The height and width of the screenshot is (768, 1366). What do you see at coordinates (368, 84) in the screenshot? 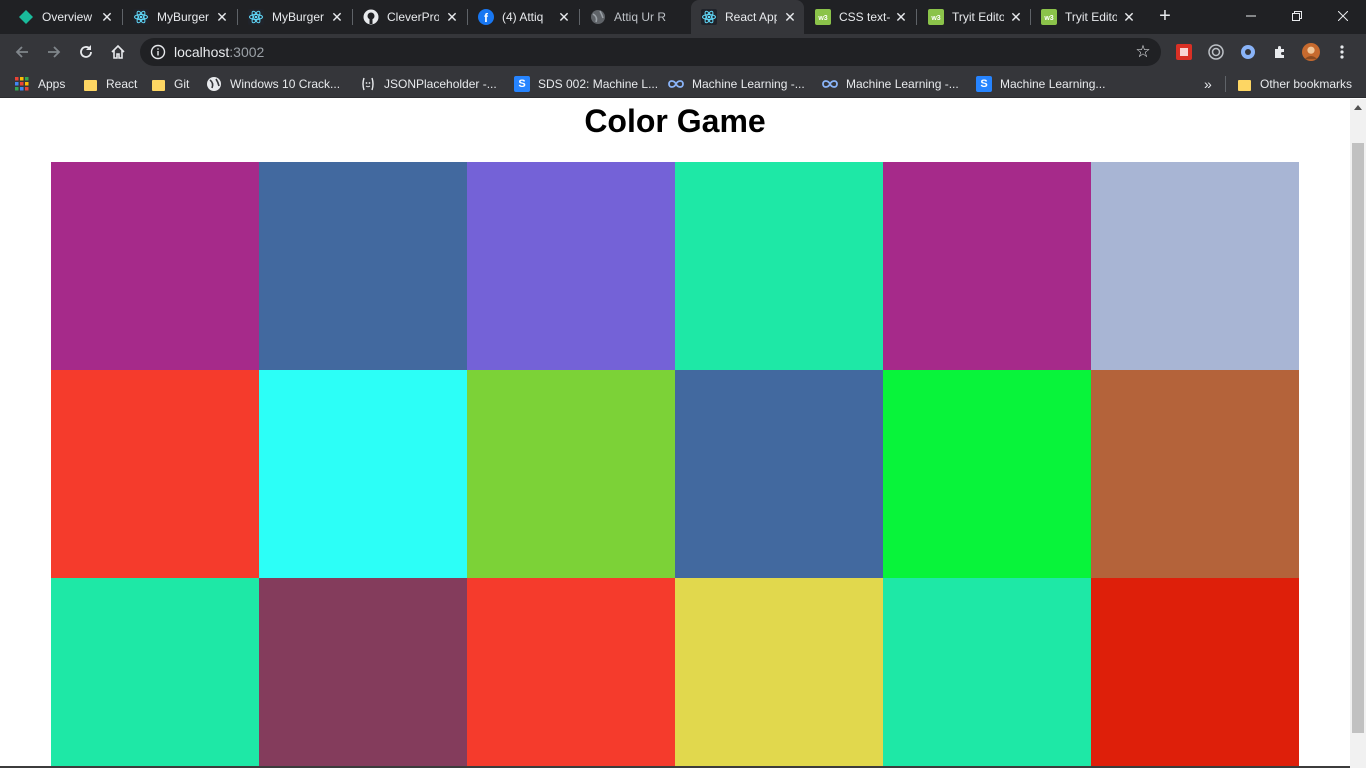
I see `placeholder-face-icon` at bounding box center [368, 84].